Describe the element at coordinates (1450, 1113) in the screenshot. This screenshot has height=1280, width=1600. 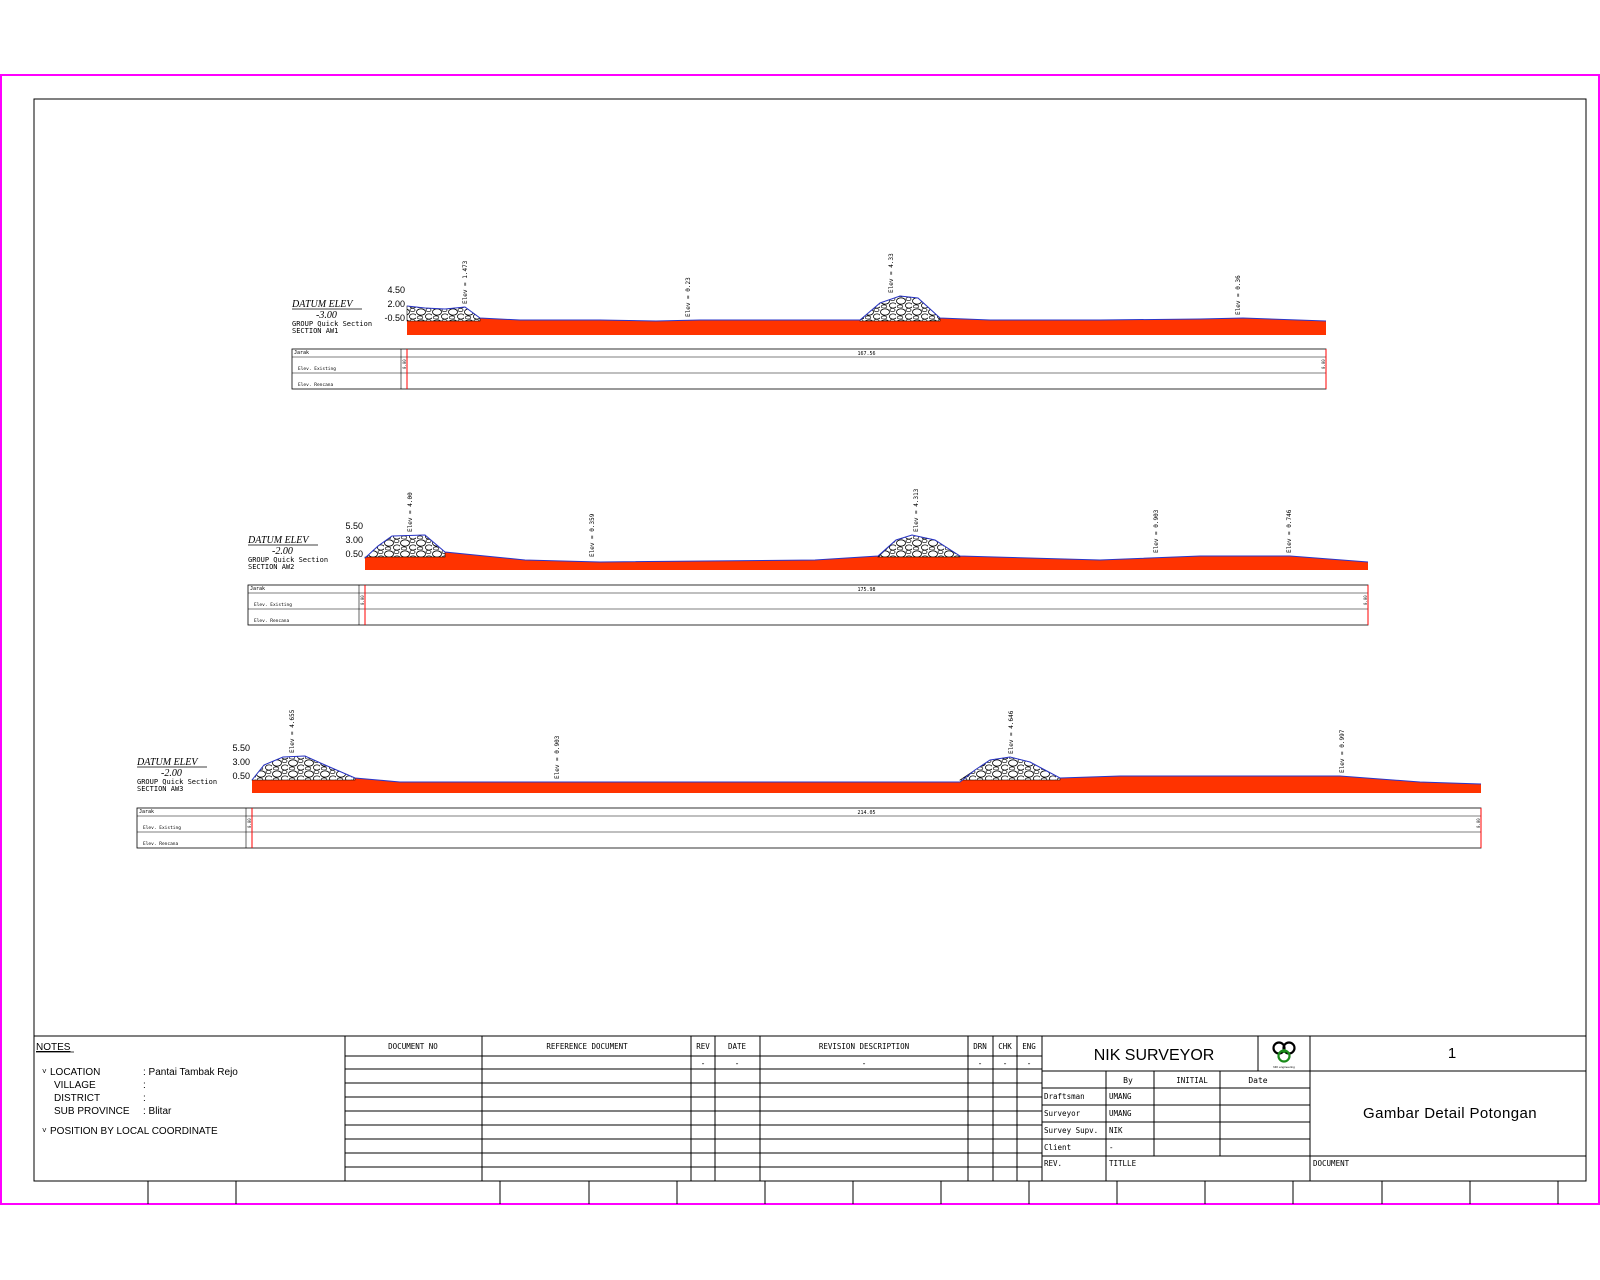
I see `drawing-title: Gambar Detail Potongan` at that location.